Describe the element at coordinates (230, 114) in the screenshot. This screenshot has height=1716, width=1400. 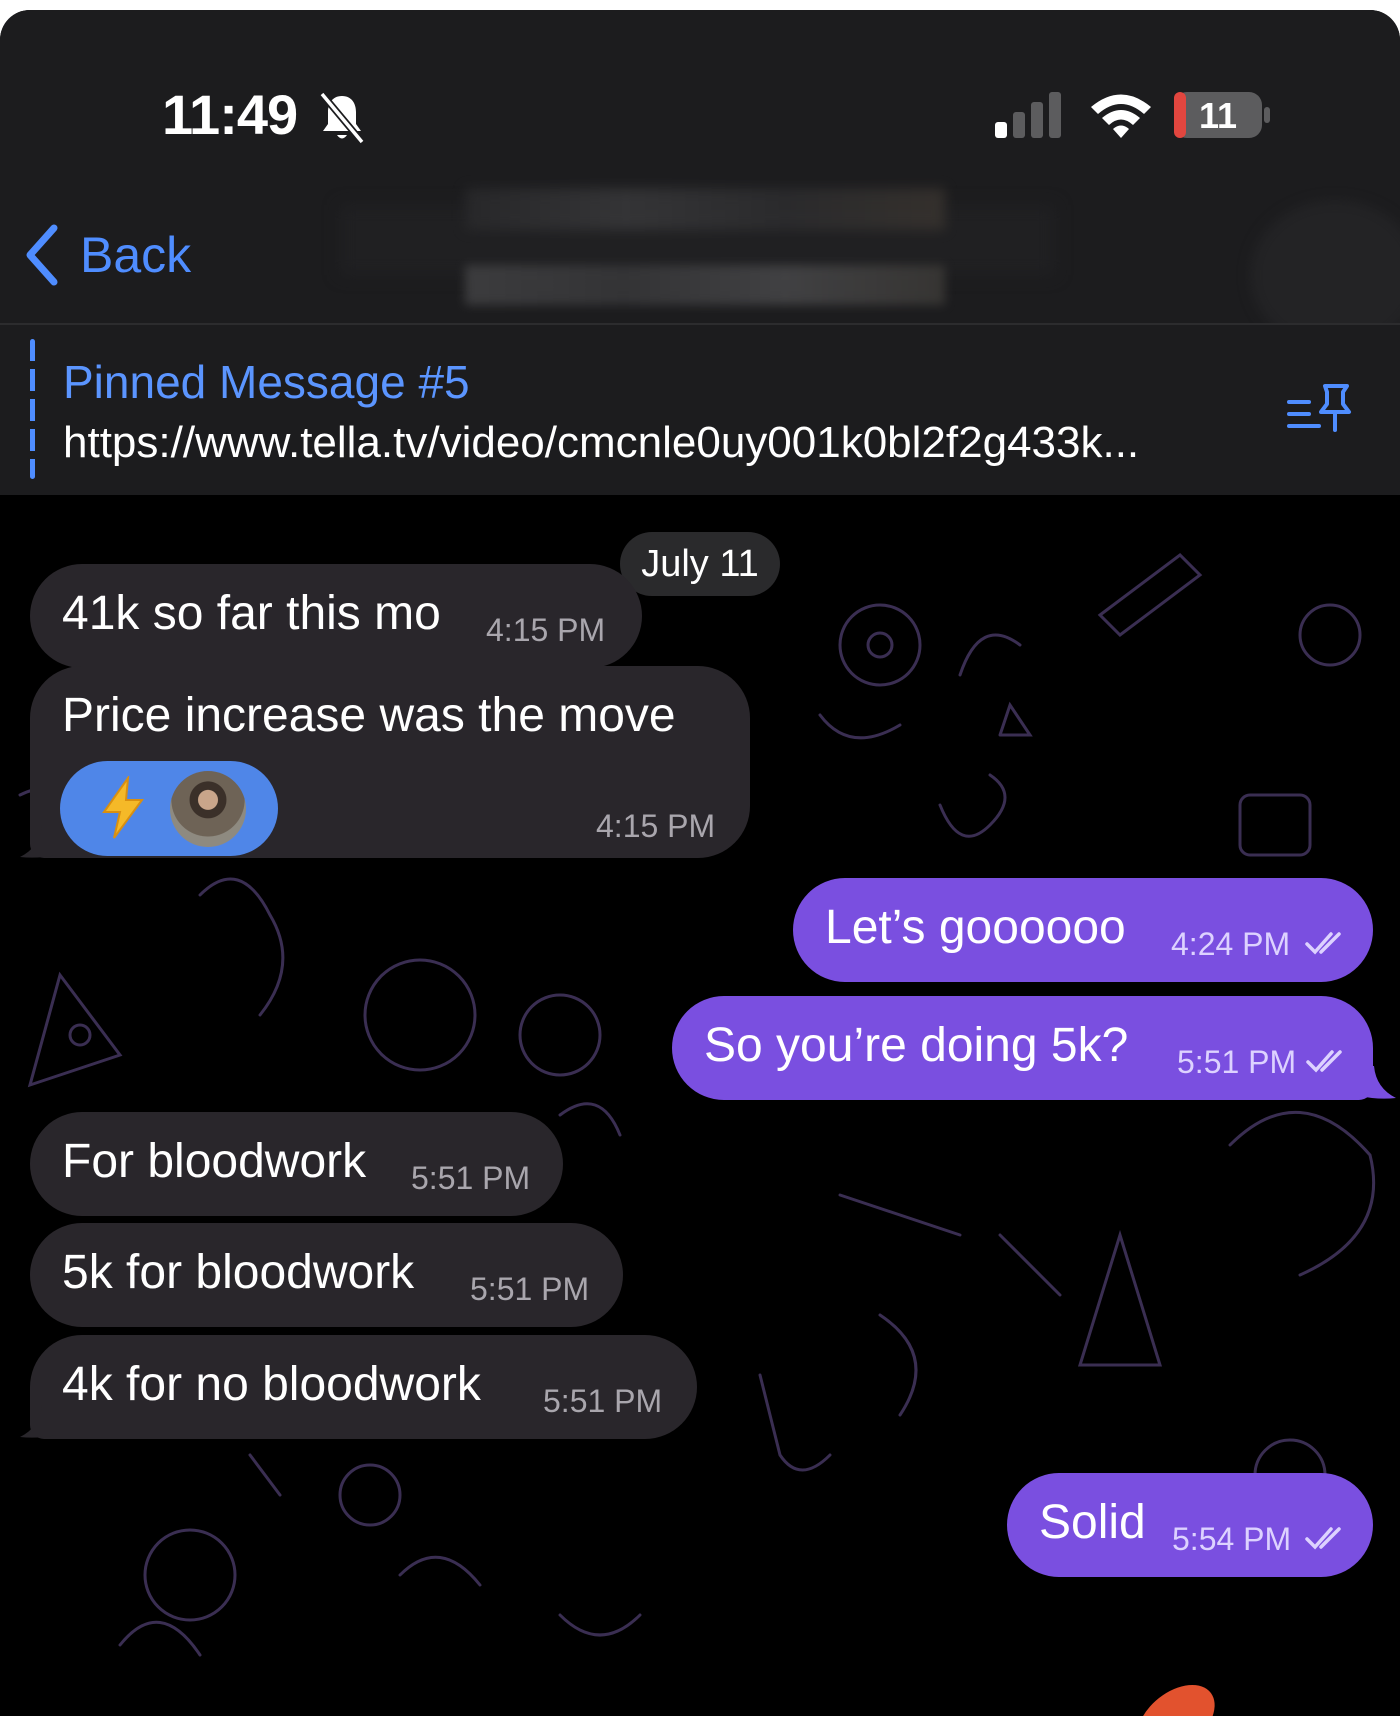
I see `status-time: 11:49` at that location.